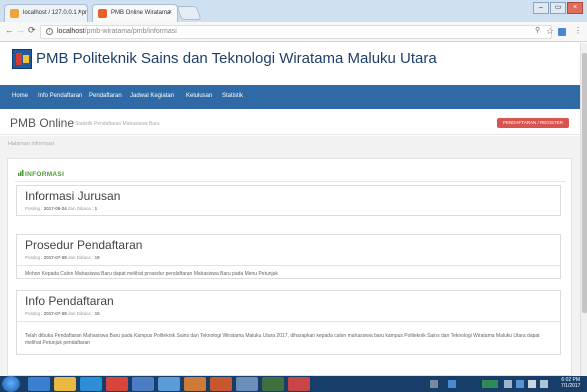 This screenshot has height=392, width=587. I want to click on bar-chart-icon, so click(21, 173).